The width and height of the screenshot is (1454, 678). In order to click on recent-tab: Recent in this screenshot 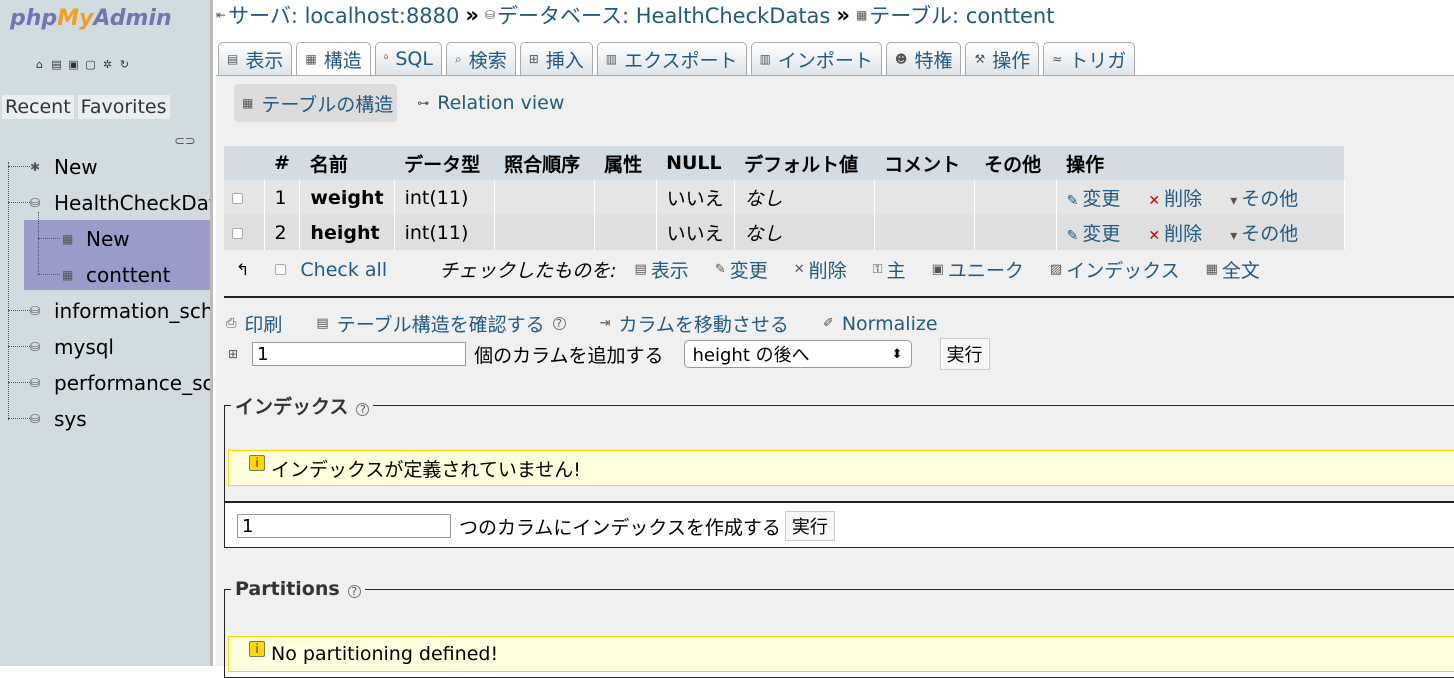, I will do `click(38, 107)`.